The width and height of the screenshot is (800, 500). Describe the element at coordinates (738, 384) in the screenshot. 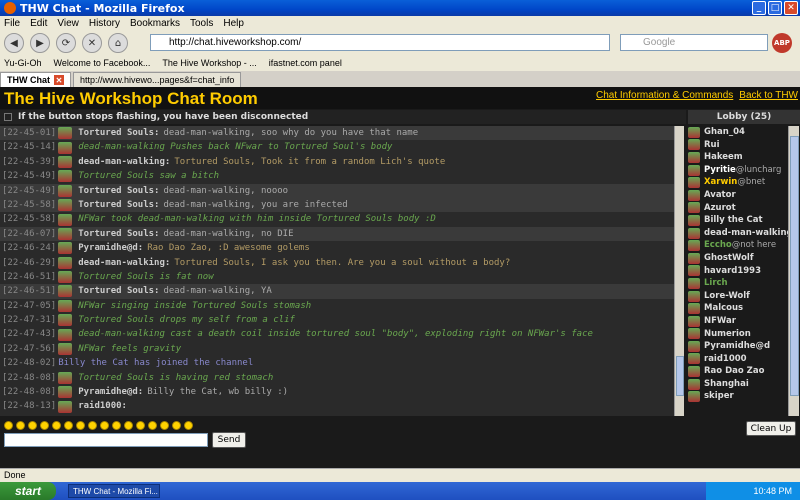

I see `lobby-user: Shanghai` at that location.